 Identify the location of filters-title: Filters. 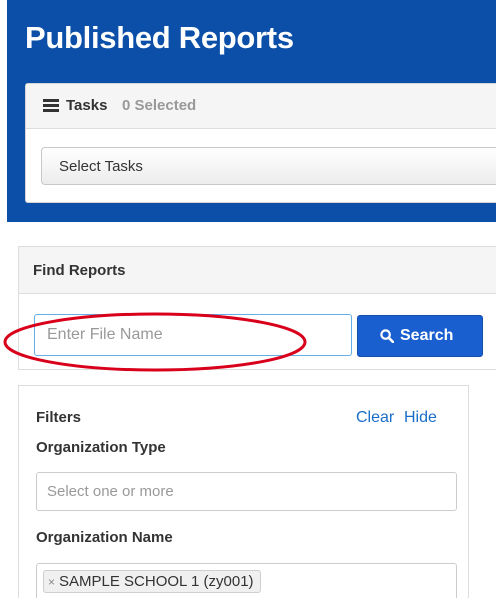
(59, 417).